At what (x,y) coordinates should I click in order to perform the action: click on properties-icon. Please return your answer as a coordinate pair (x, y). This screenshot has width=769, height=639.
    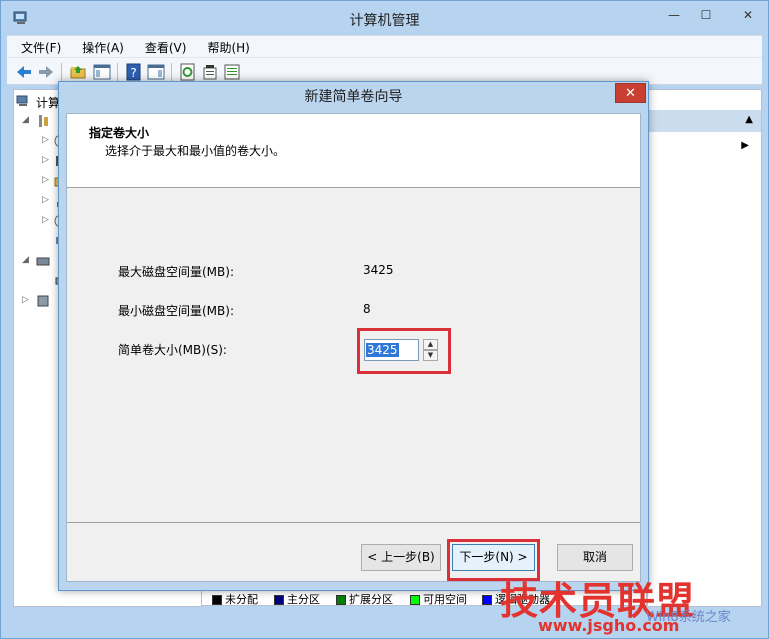
    Looking at the image, I should click on (210, 72).